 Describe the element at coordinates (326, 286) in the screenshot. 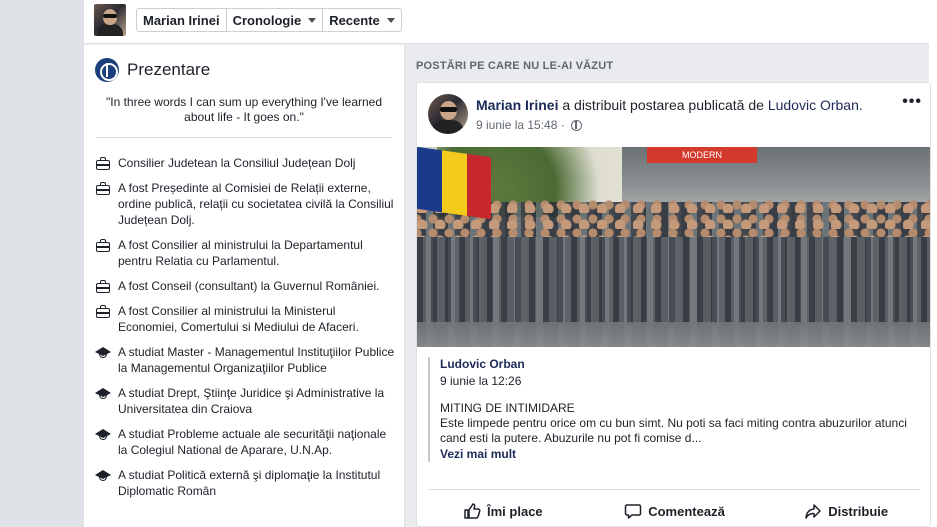

I see `fact-link: Guvernul României.` at that location.